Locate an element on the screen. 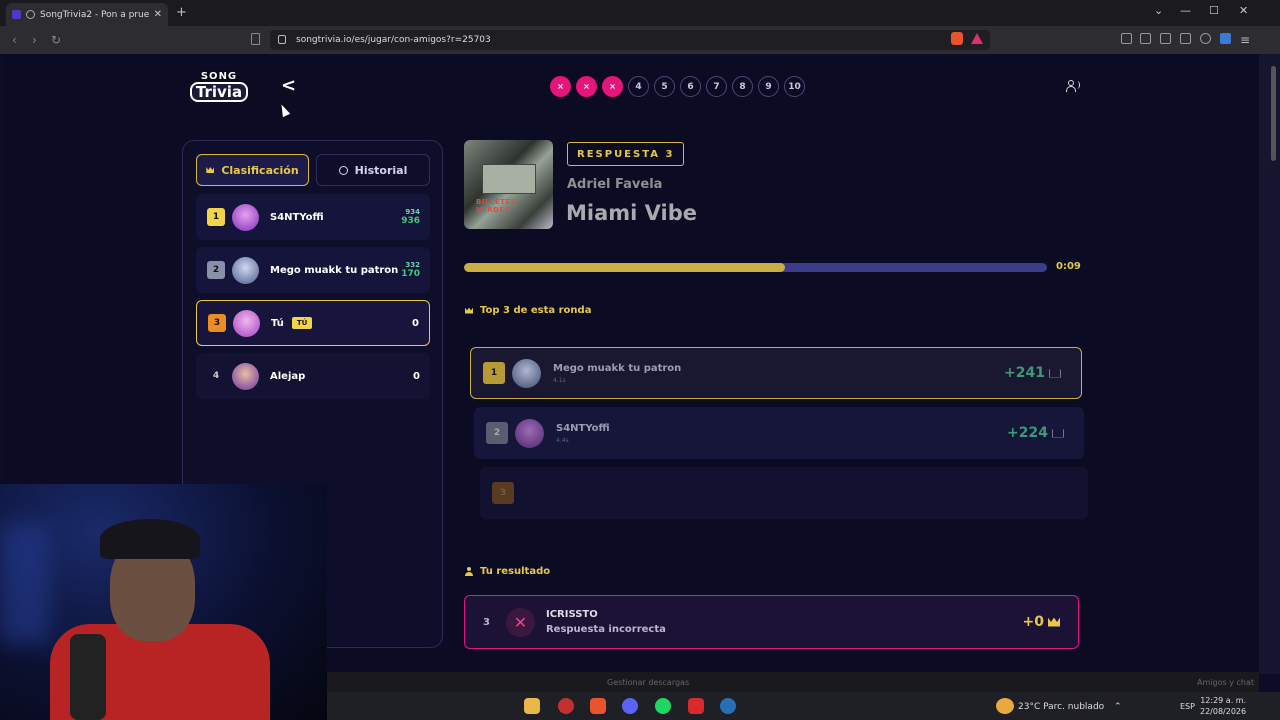 This screenshot has height=720, width=1280. rank-badge: 2 is located at coordinates (216, 270).